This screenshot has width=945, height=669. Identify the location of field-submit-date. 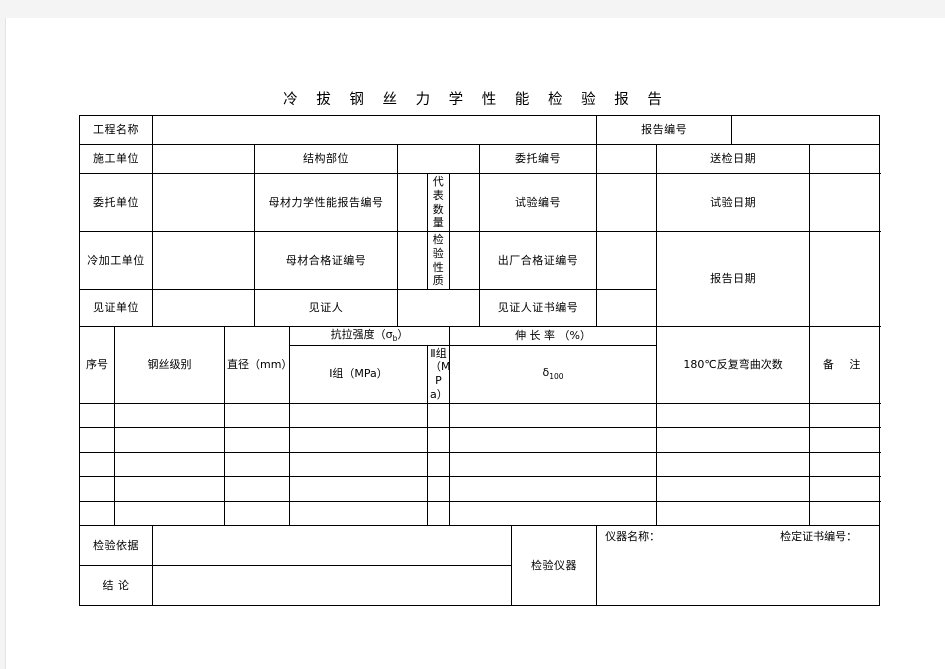
(845, 159).